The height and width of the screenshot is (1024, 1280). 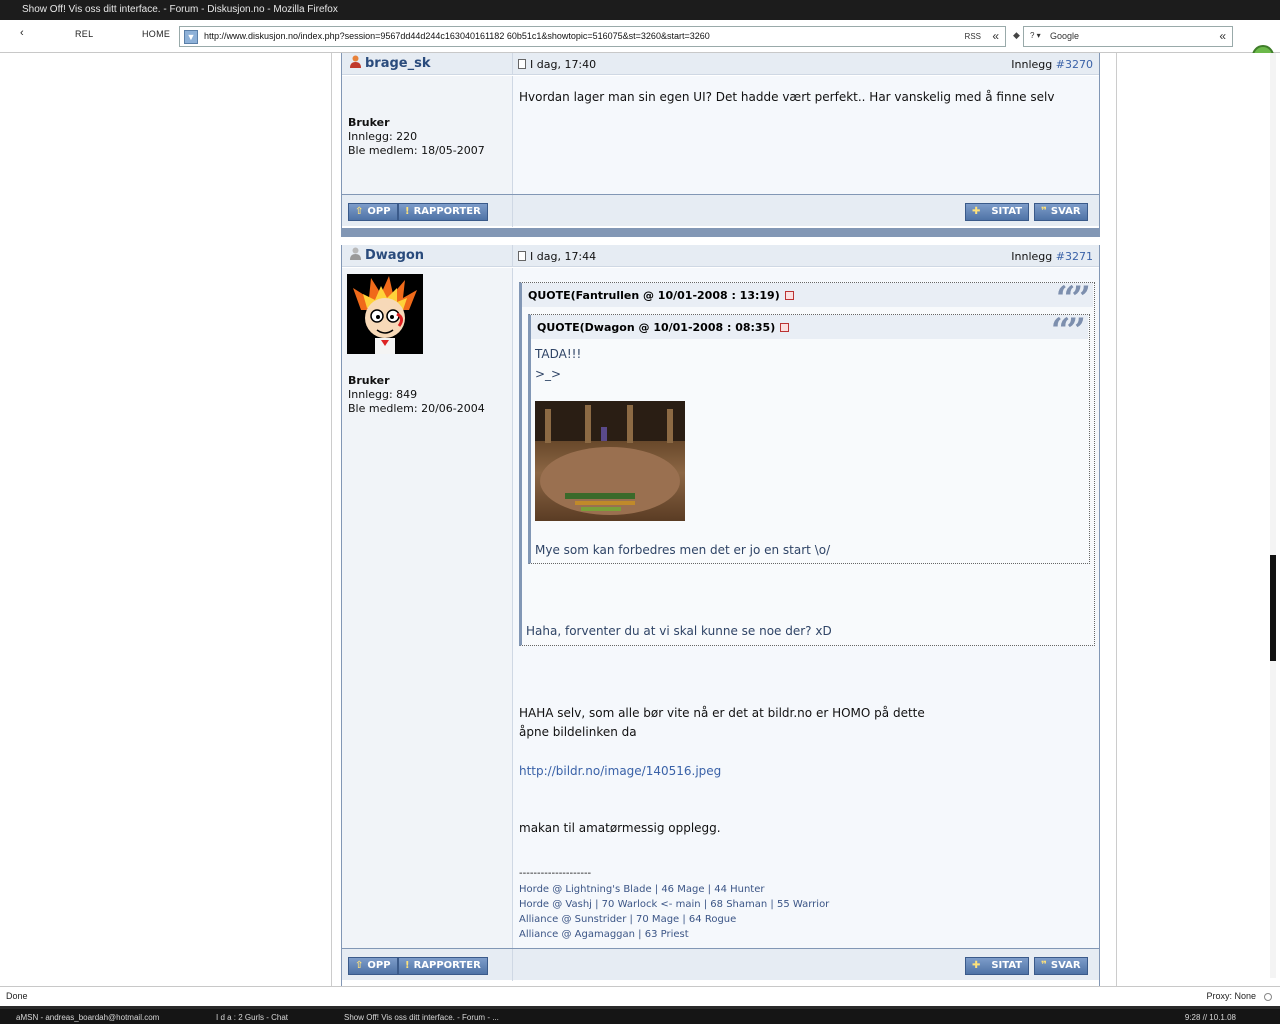 I want to click on page-border-left, so click(x=331, y=519).